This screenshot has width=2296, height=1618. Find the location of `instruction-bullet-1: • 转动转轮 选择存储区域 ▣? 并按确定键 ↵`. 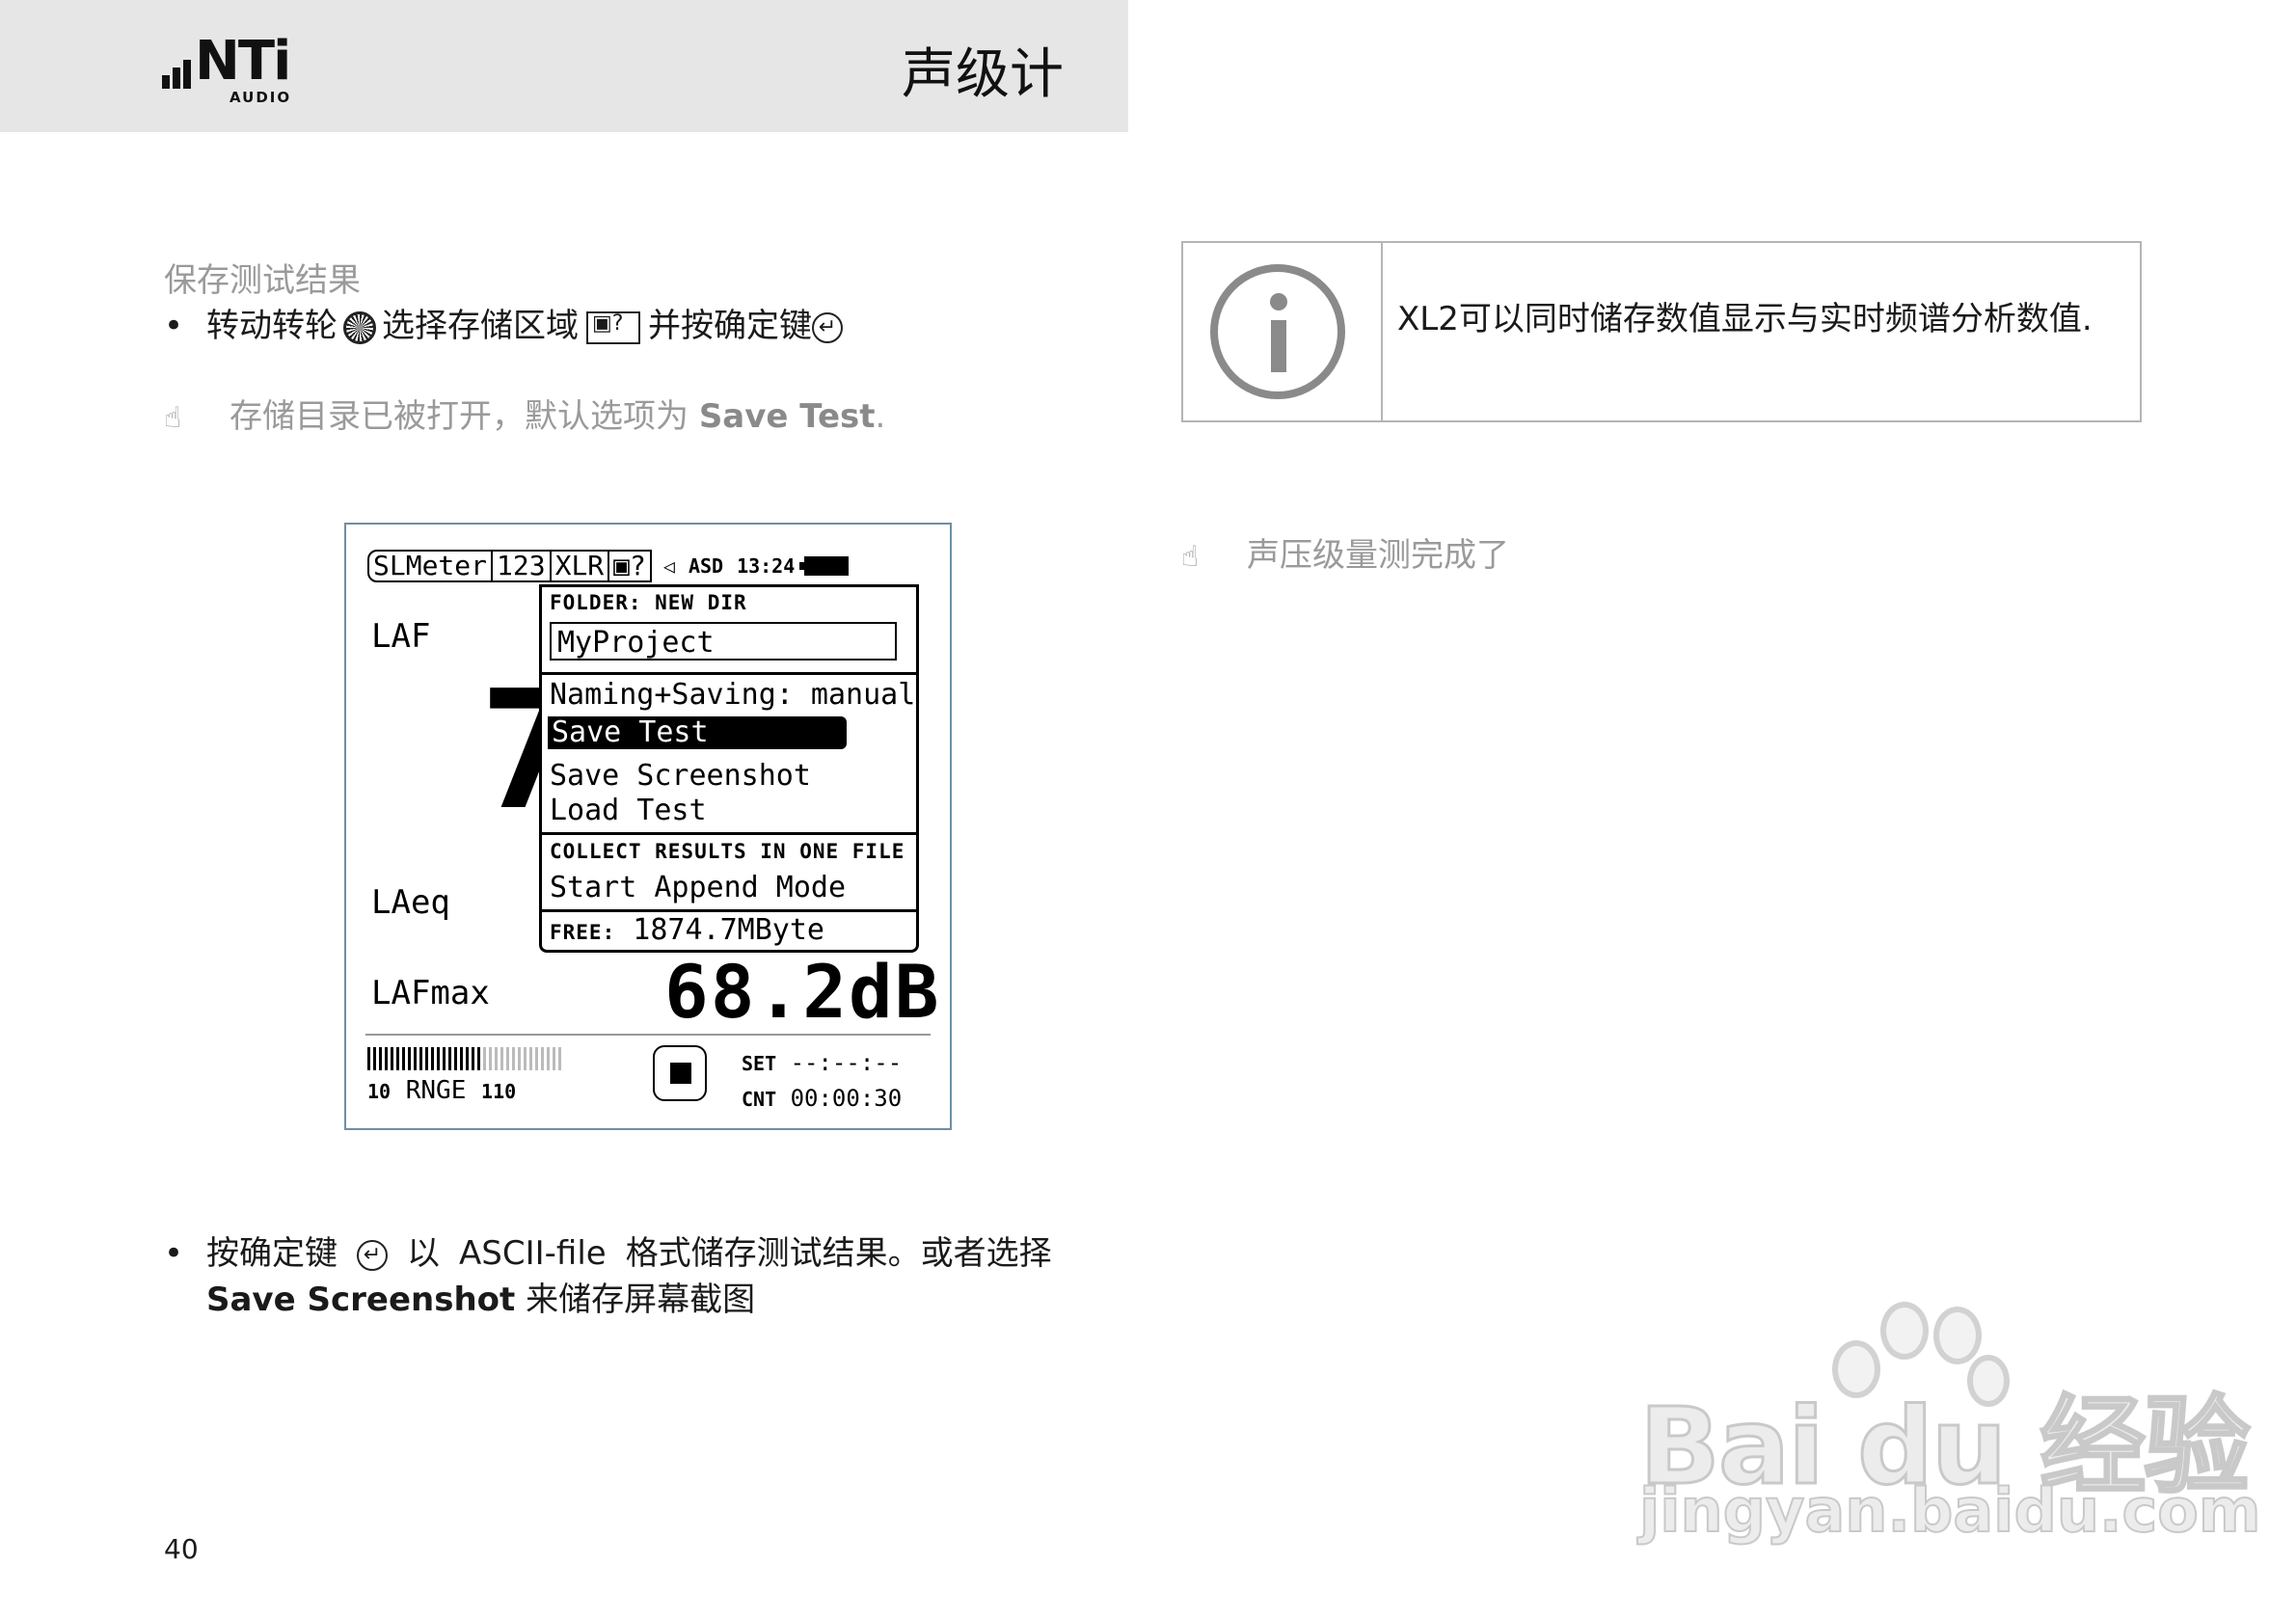

instruction-bullet-1: • 转动转轮 选择存储区域 ▣? 并按确定键 ↵ is located at coordinates (503, 323).